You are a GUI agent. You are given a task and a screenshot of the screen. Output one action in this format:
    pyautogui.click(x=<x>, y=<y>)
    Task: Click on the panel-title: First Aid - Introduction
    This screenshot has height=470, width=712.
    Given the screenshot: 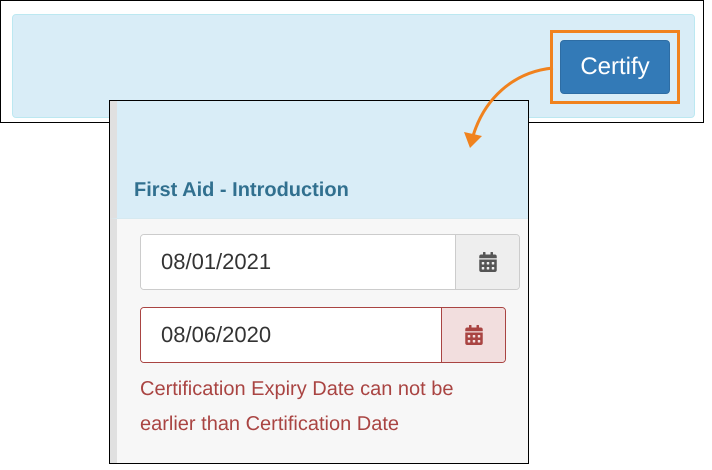 What is the action you would take?
    pyautogui.click(x=241, y=190)
    